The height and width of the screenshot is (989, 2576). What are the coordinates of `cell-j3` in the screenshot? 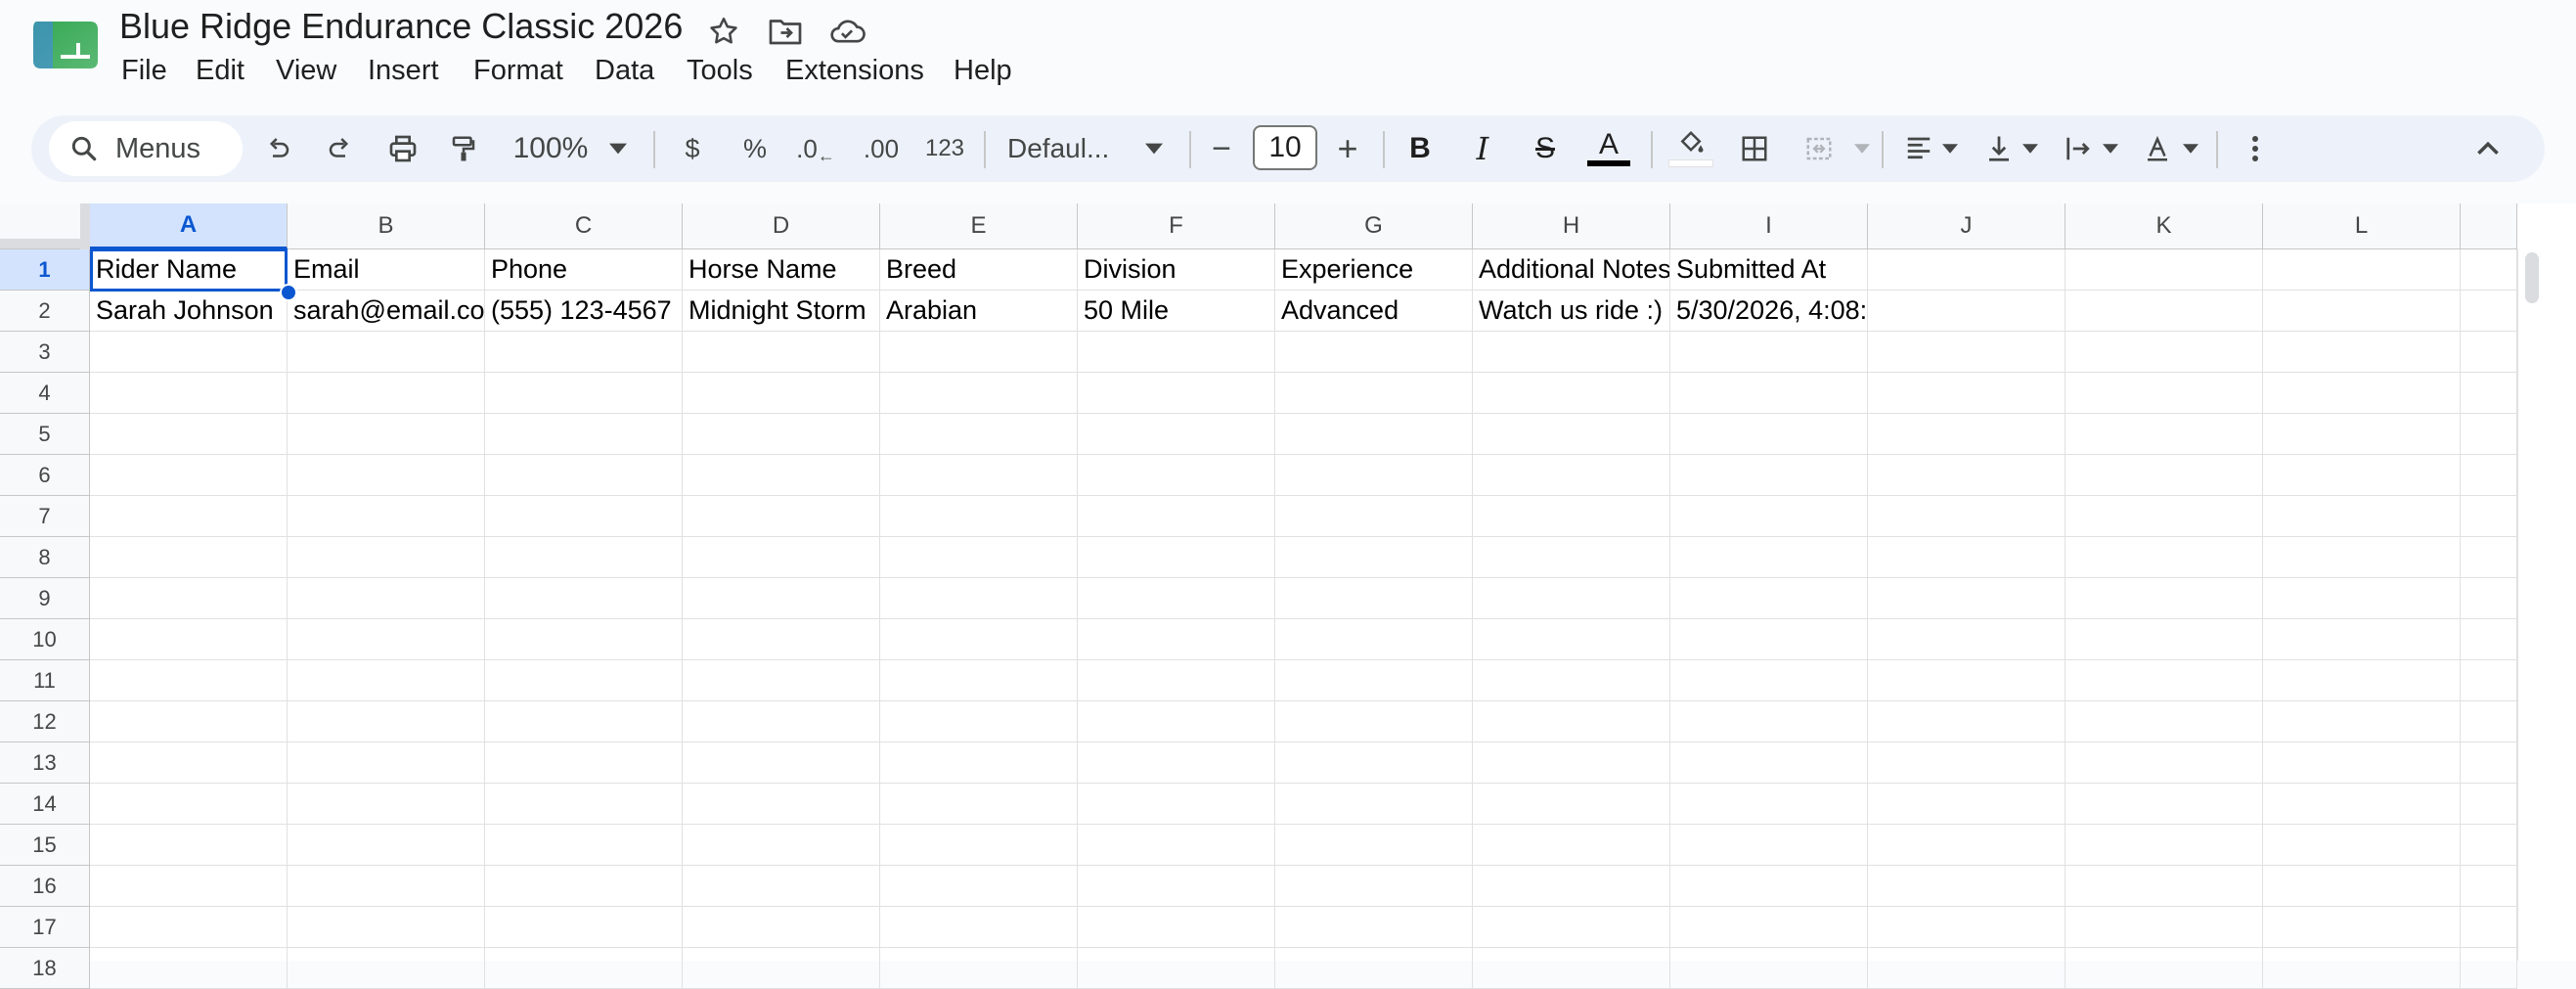 It's located at (1966, 352).